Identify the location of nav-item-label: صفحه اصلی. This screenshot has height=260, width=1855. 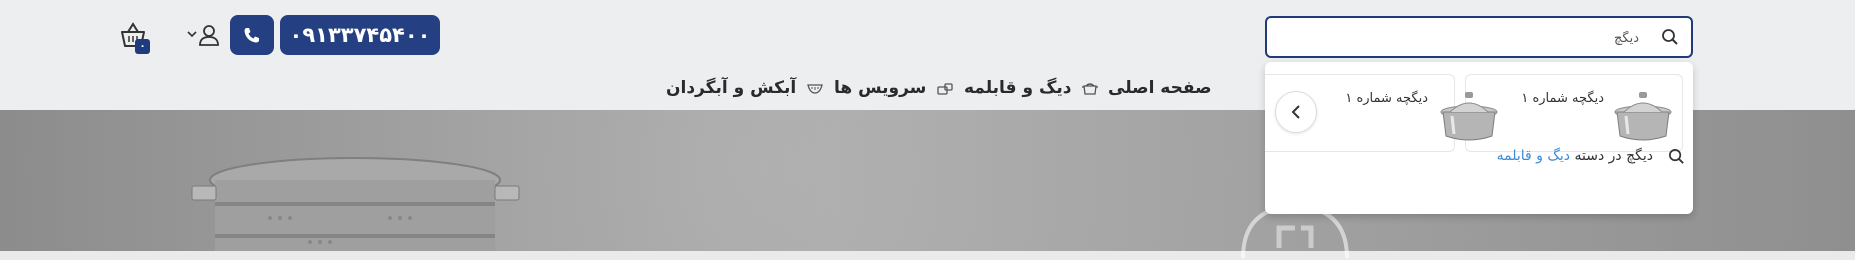
(1160, 88).